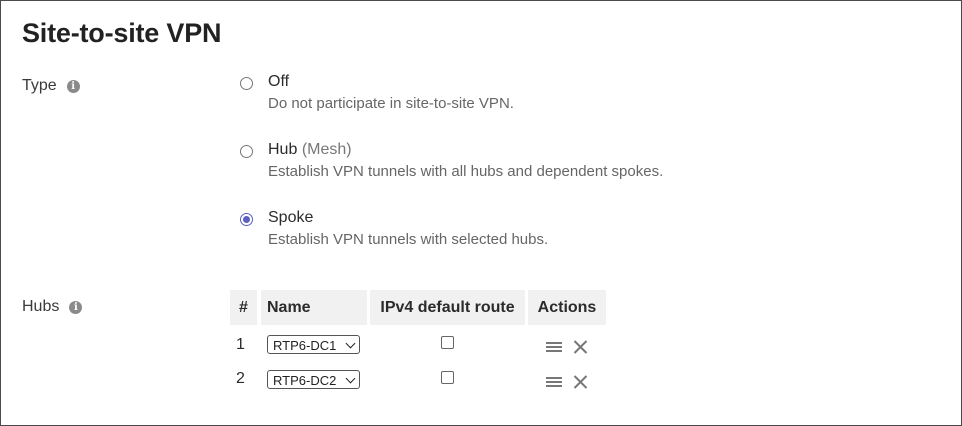 This screenshot has width=962, height=426. What do you see at coordinates (41, 306) in the screenshot?
I see `hubs-label: Hubs` at bounding box center [41, 306].